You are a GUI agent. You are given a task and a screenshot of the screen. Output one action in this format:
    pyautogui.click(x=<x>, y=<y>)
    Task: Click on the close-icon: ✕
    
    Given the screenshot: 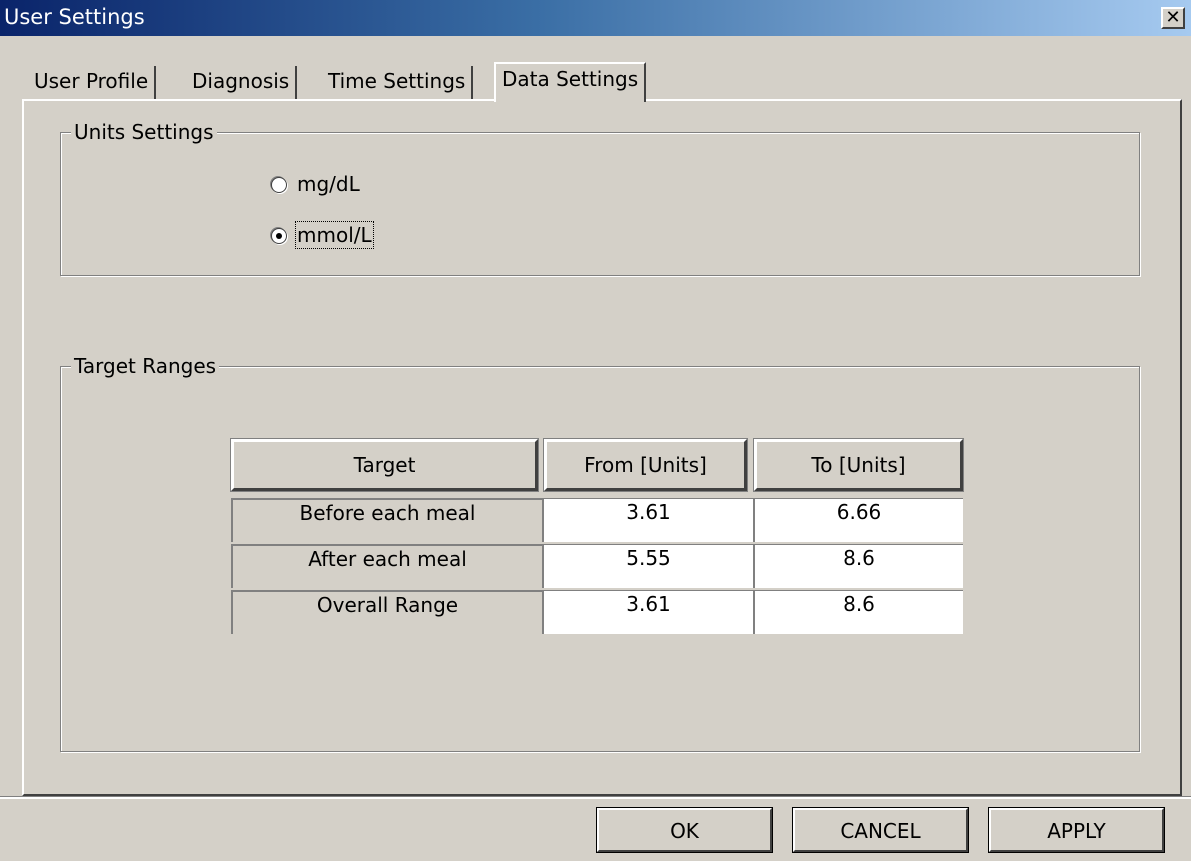 What is the action you would take?
    pyautogui.click(x=1173, y=18)
    